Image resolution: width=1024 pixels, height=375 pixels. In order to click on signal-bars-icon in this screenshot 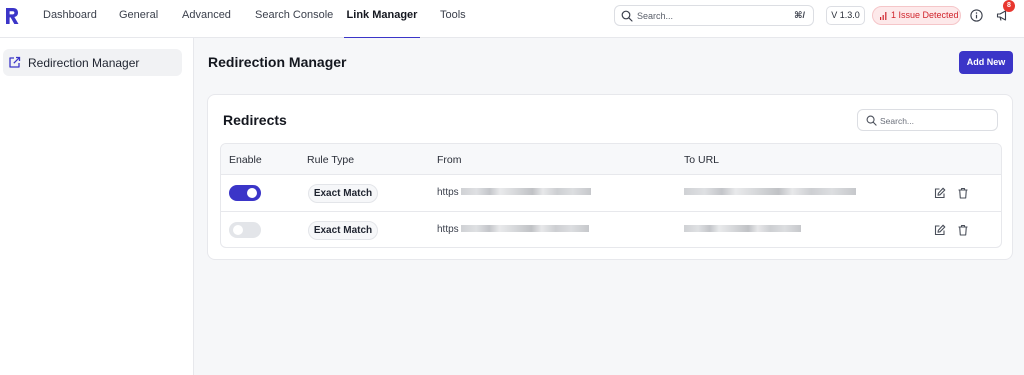, I will do `click(883, 16)`.